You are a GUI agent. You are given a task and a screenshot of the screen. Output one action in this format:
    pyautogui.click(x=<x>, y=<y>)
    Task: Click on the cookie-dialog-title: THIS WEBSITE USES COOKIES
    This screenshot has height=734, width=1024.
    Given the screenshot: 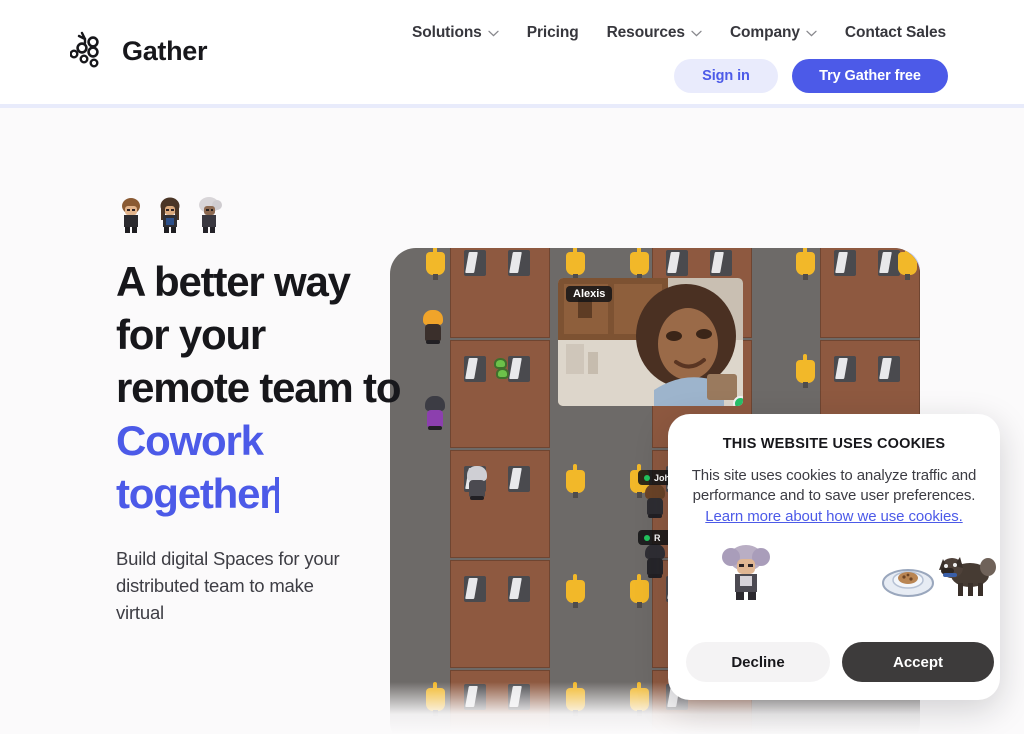 What is the action you would take?
    pyautogui.click(x=834, y=444)
    